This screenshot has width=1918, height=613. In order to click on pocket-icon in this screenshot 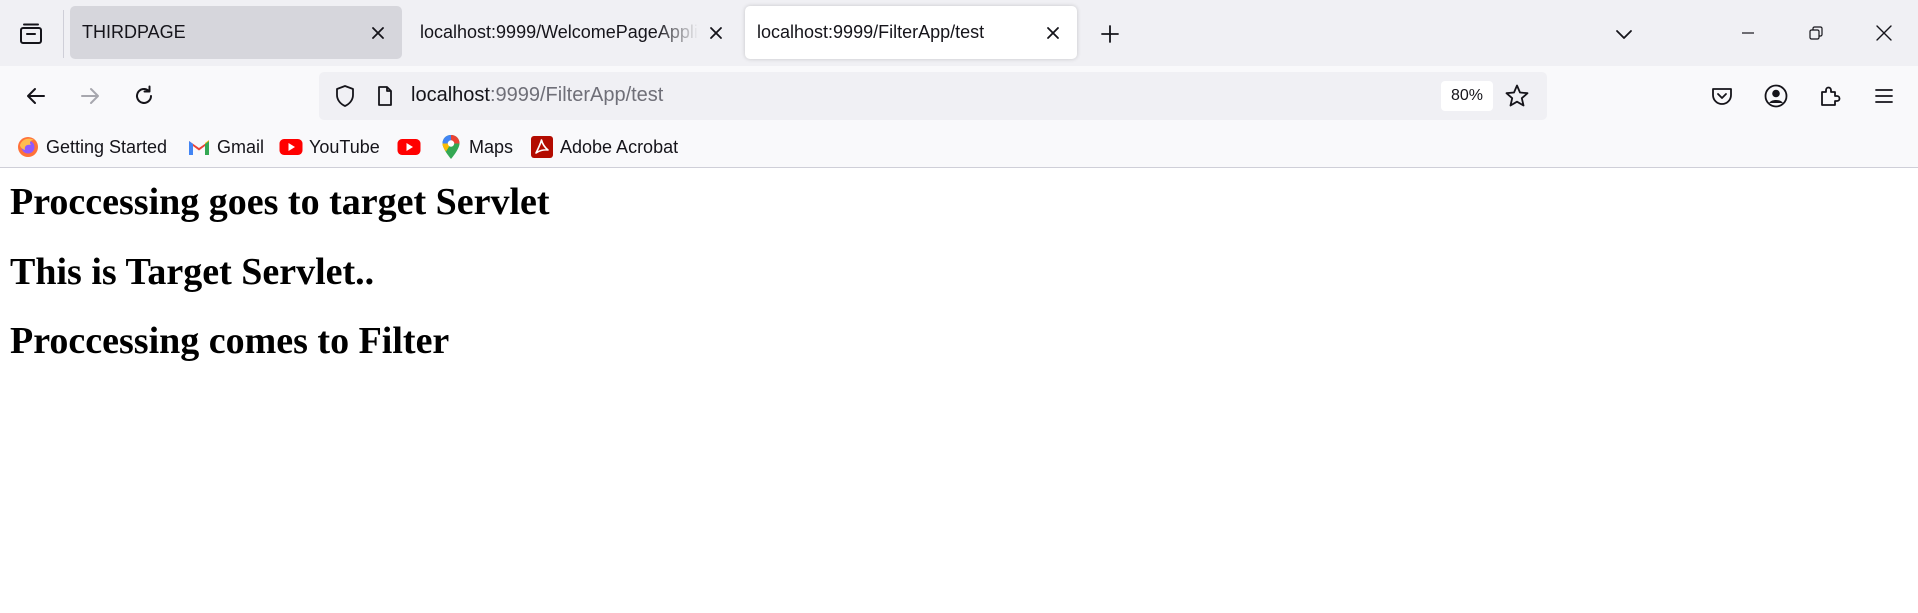, I will do `click(1722, 96)`.